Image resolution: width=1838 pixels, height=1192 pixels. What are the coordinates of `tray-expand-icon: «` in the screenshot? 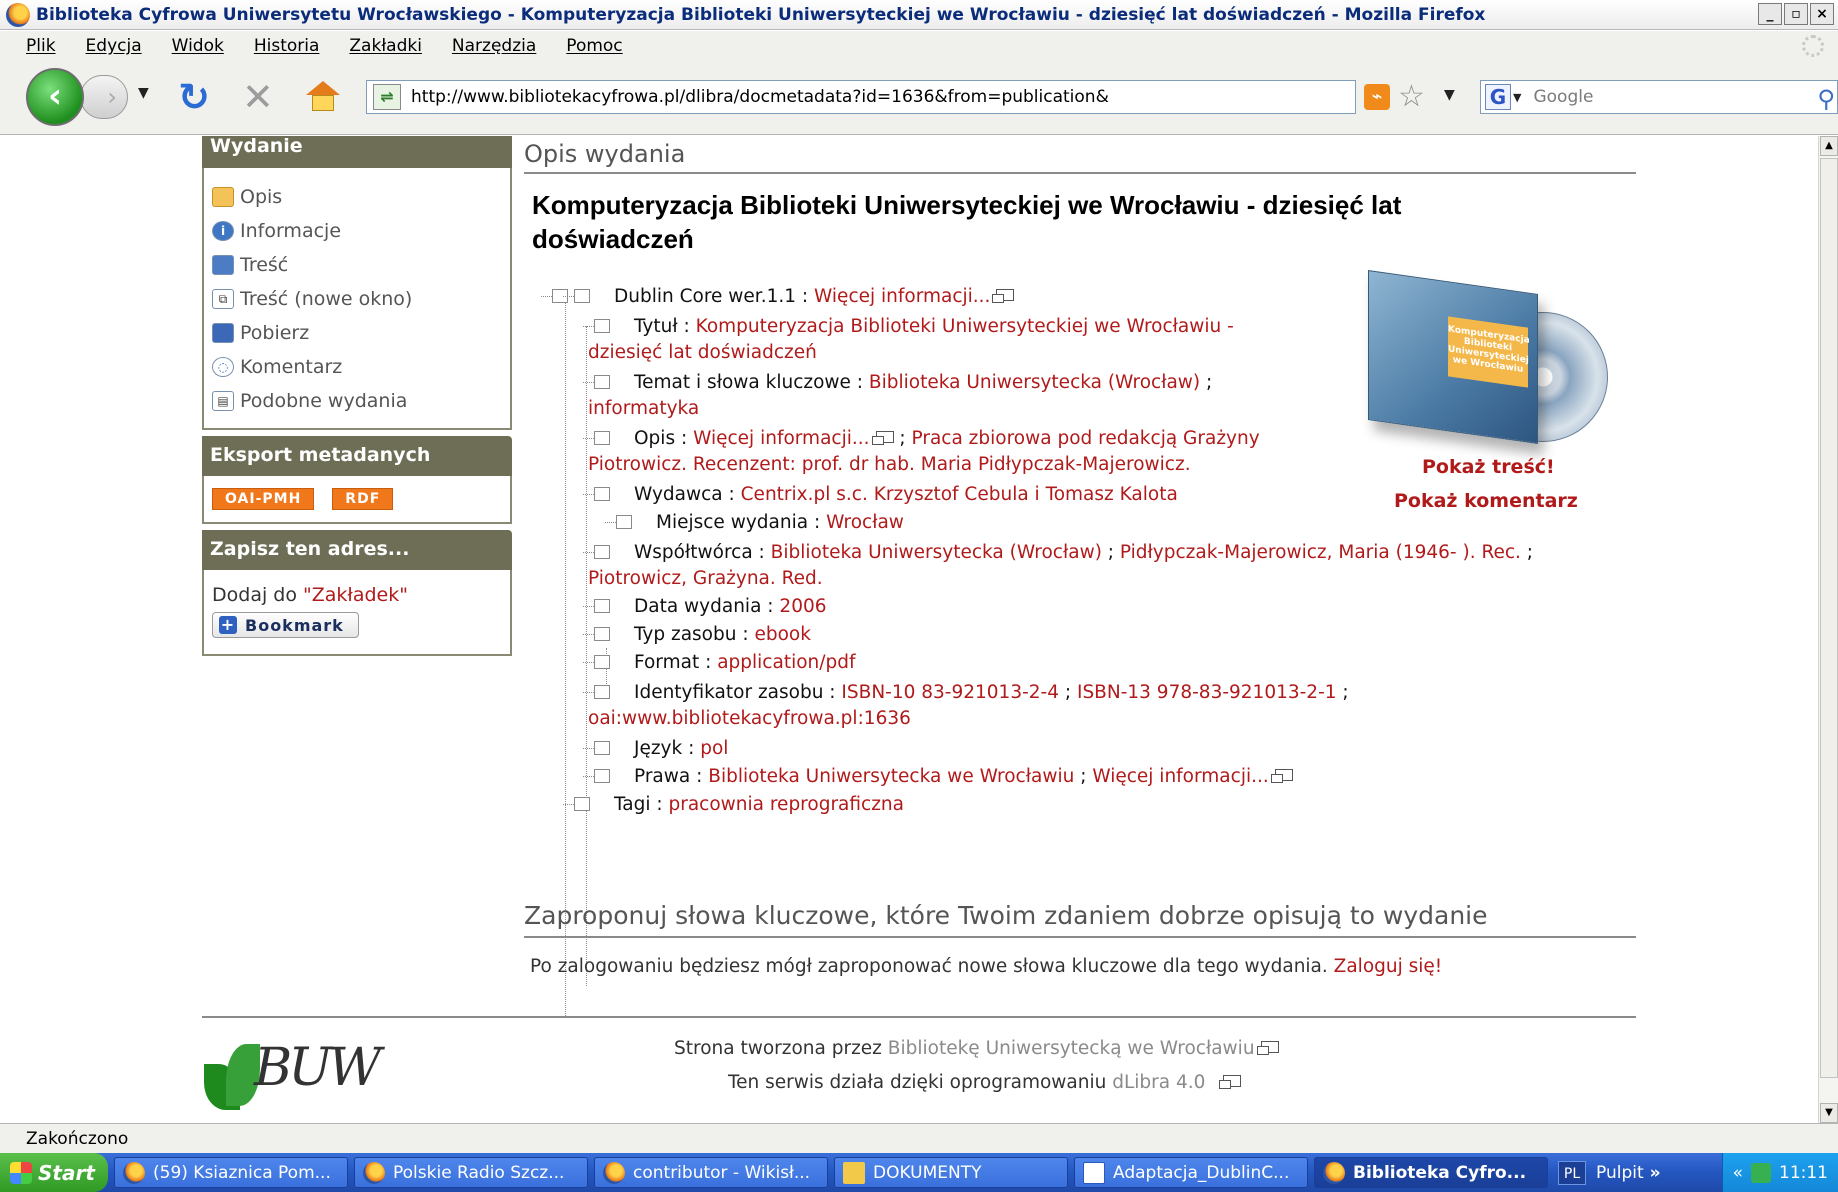 It's located at (1738, 1173).